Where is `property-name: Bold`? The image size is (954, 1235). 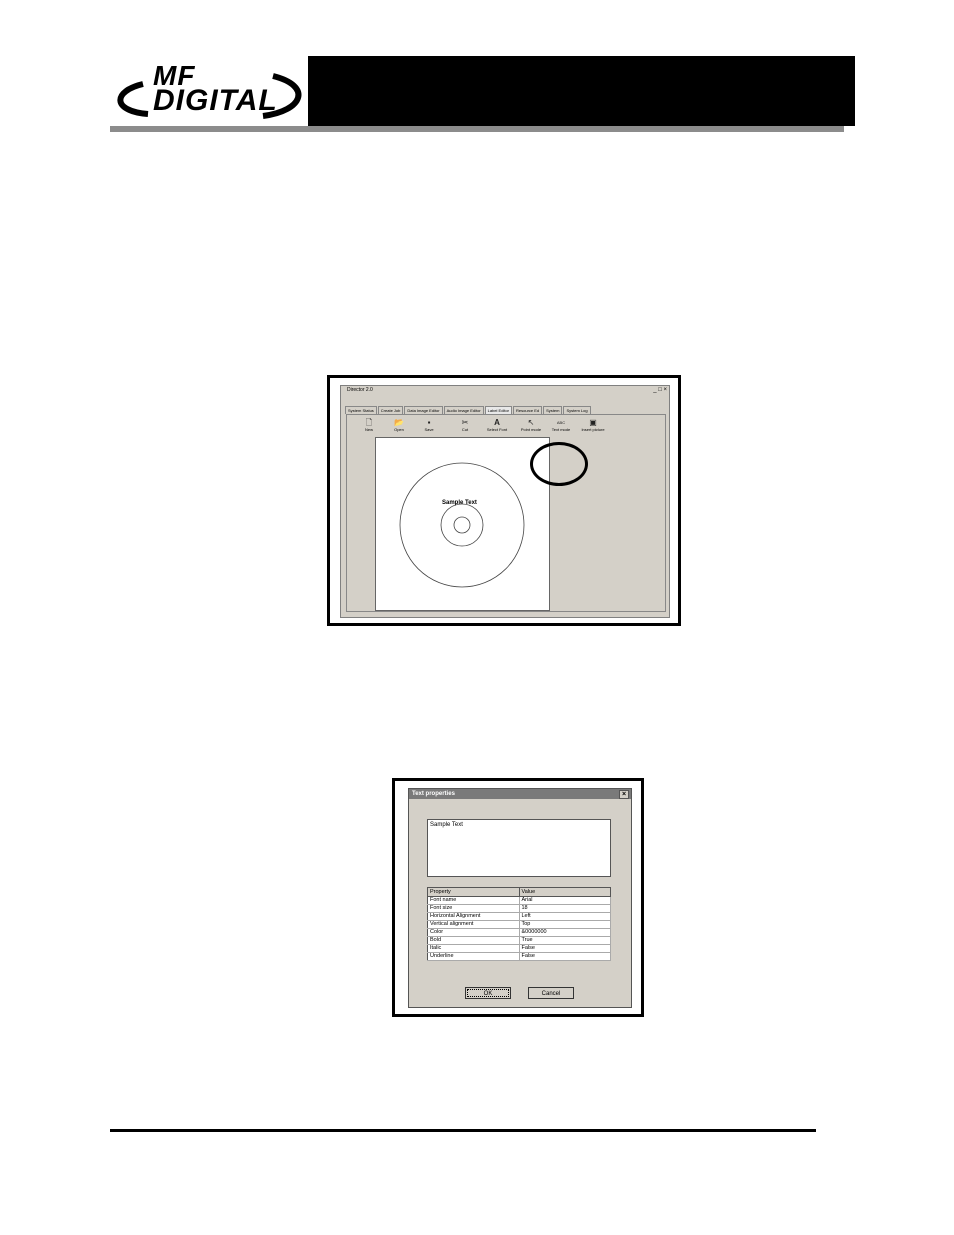
property-name: Bold is located at coordinates (473, 940).